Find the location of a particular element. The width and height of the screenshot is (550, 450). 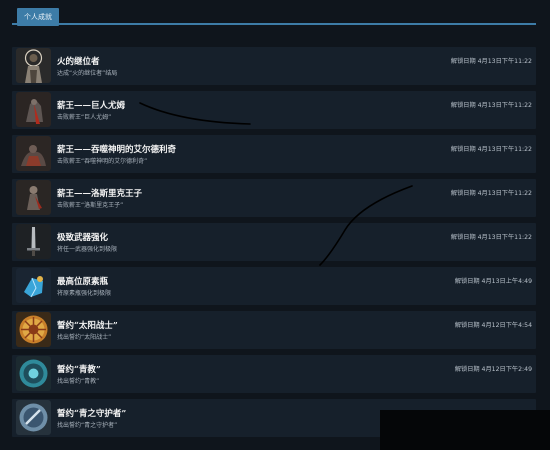

achievement-row: 誓约“青教” 找出誓约“青教” 解锁日期 4月12日下午2:49 is located at coordinates (274, 374).